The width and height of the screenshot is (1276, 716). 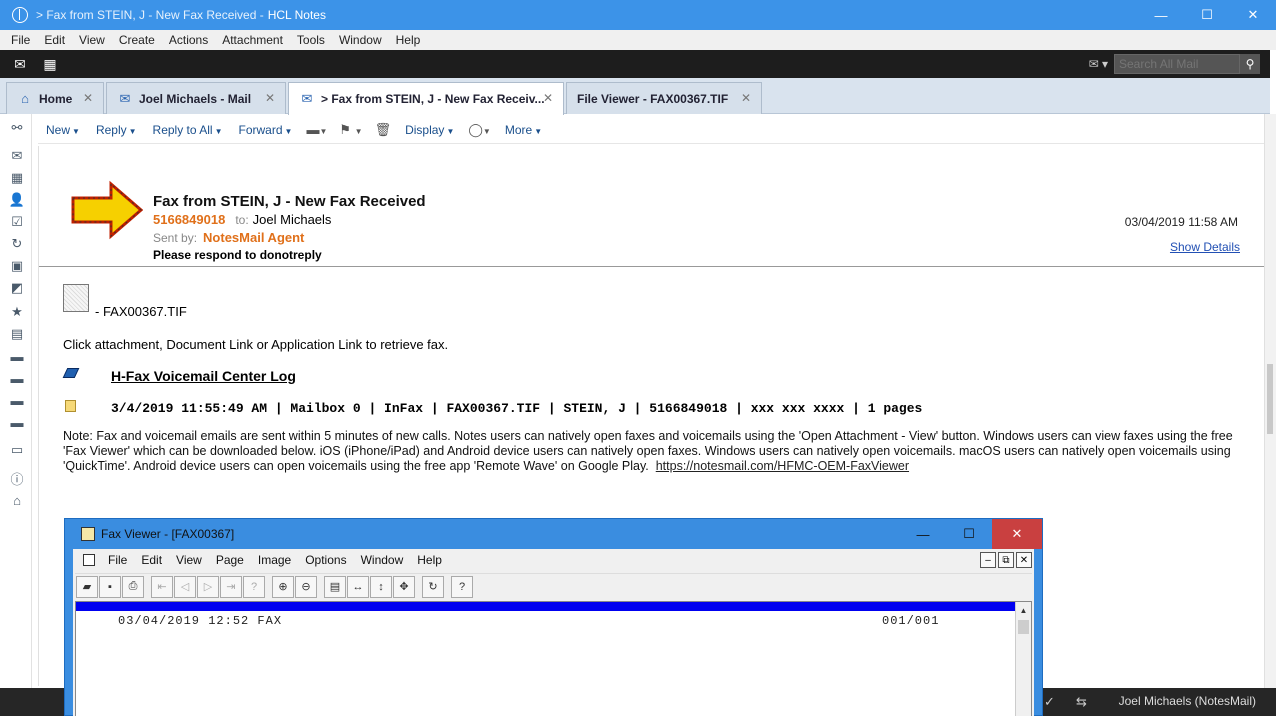 What do you see at coordinates (923, 534) in the screenshot?
I see `fax-minimize-button: —` at bounding box center [923, 534].